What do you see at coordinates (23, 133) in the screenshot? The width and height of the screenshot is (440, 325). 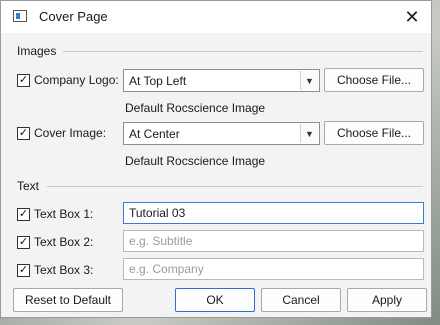 I see `cover-image-checkbox: ✓` at bounding box center [23, 133].